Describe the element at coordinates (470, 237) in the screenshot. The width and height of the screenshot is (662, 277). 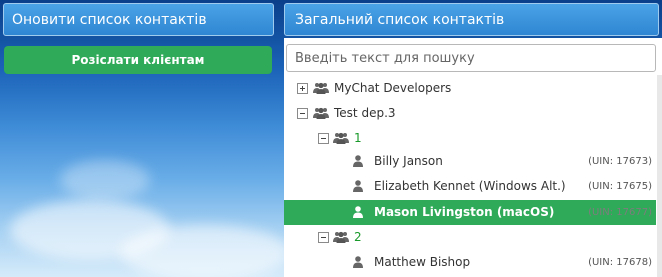
I see `tree-subgroup-2: 2` at that location.